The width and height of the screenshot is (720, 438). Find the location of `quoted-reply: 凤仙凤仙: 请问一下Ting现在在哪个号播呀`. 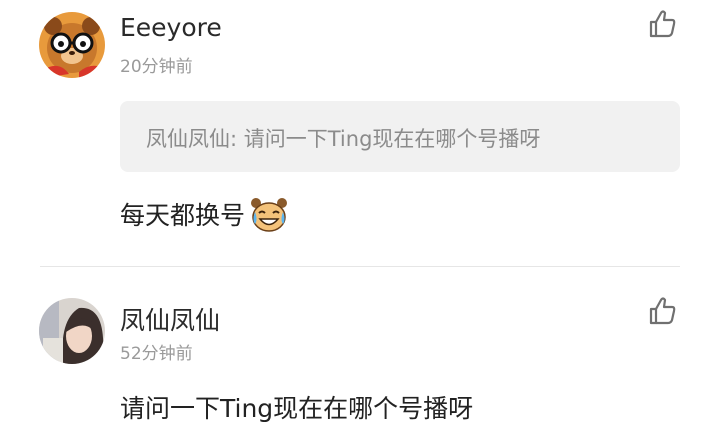

quoted-reply: 凤仙凤仙: 请问一下Ting现在在哪个号播呀 is located at coordinates (400, 136).